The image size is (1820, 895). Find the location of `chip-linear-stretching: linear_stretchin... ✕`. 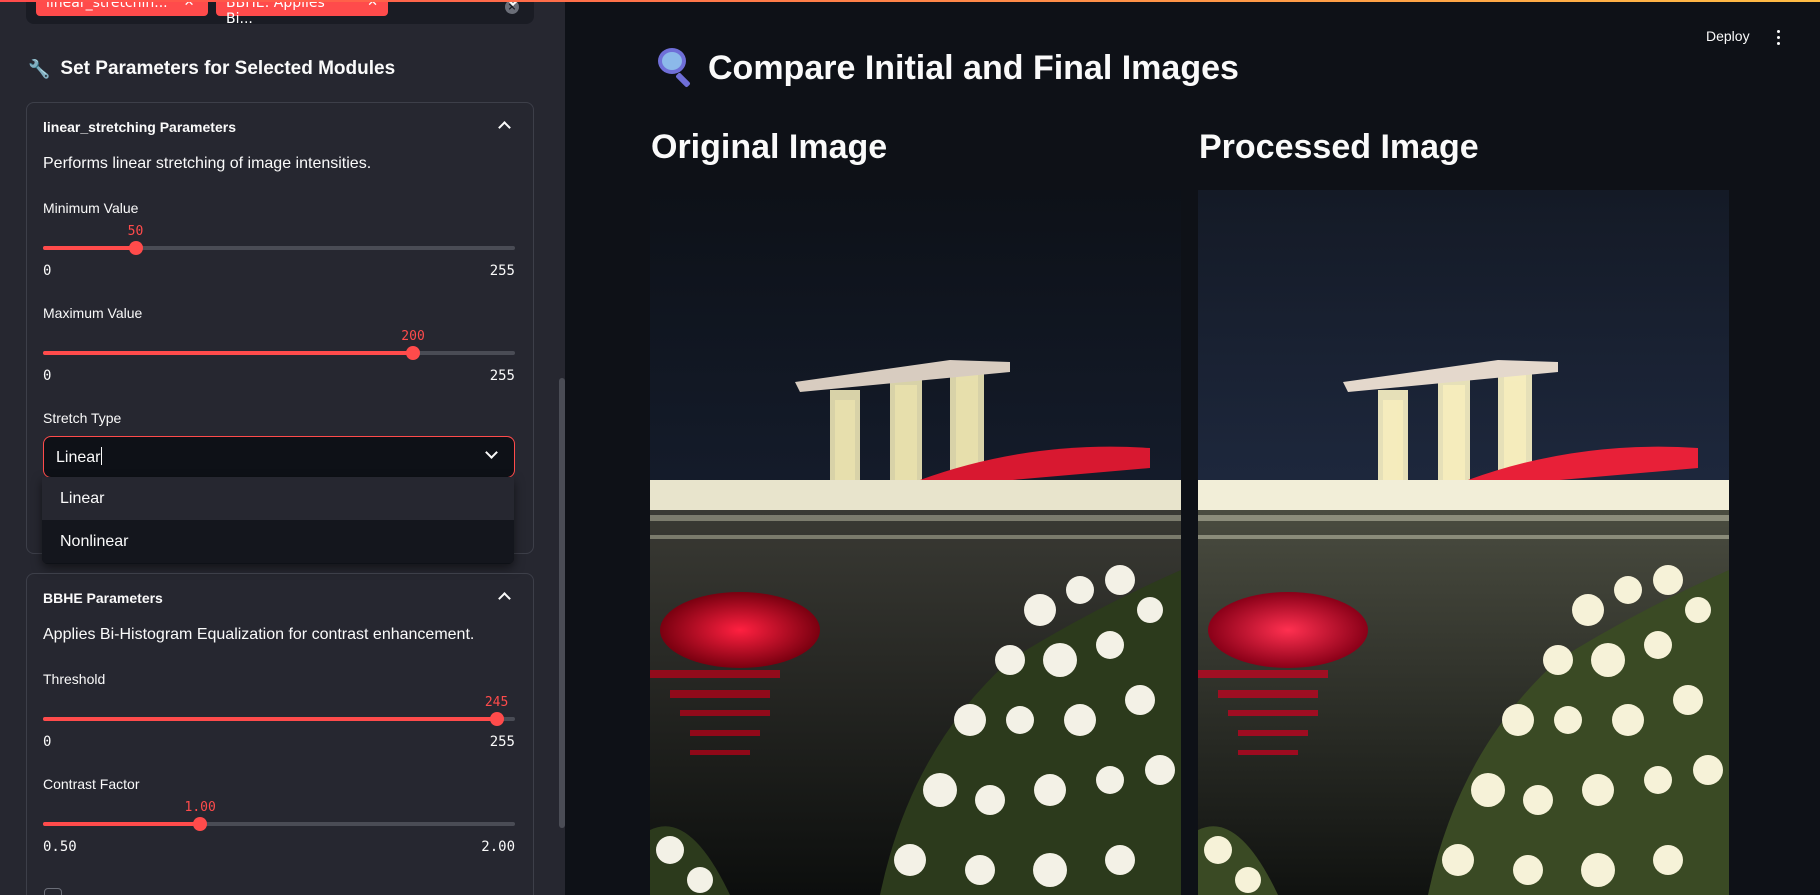

chip-linear-stretching: linear_stretchin... ✕ is located at coordinates (122, 8).